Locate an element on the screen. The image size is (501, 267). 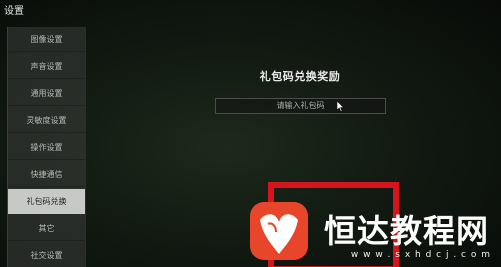
site-logo-icon is located at coordinates (279, 231).